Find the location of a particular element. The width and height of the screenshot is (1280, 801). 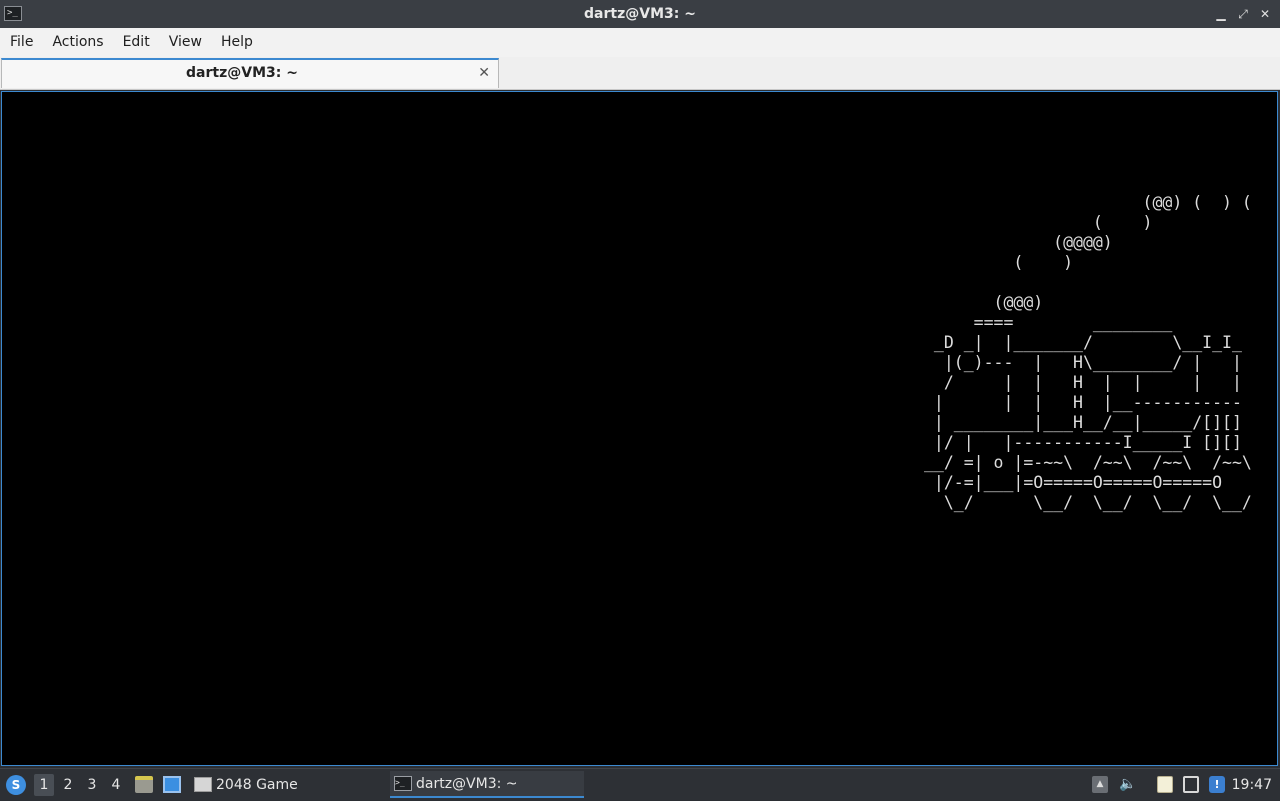

file-manager-icon is located at coordinates (144, 784).